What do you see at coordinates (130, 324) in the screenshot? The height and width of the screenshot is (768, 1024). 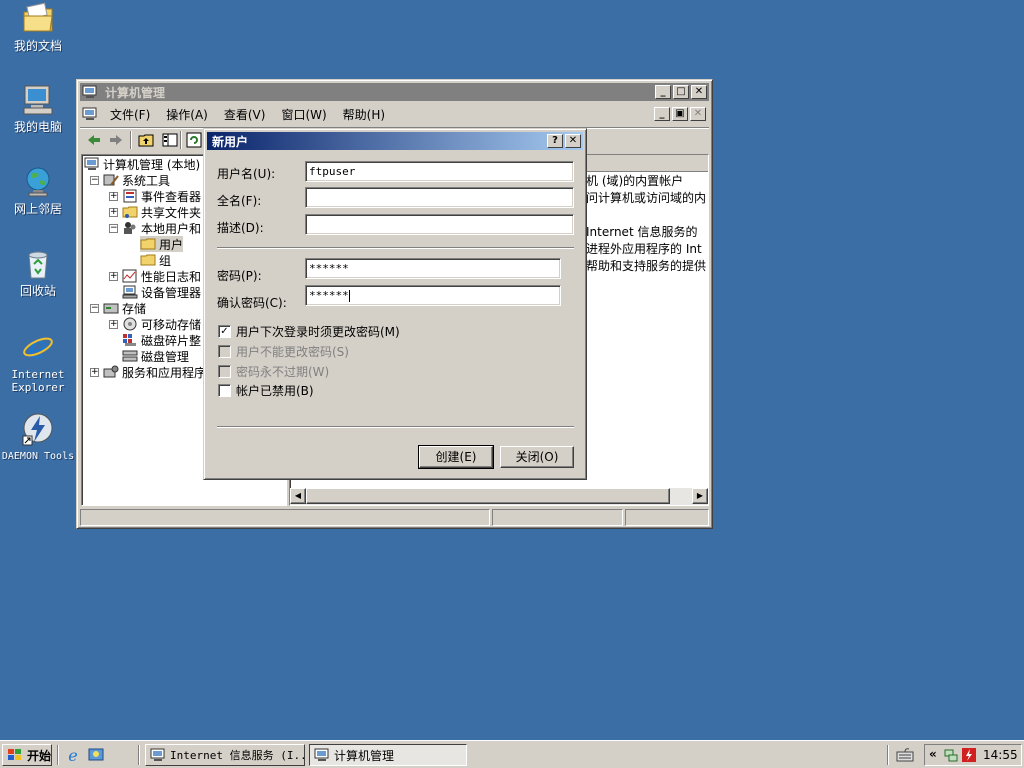 I see `removable-storage-icon` at bounding box center [130, 324].